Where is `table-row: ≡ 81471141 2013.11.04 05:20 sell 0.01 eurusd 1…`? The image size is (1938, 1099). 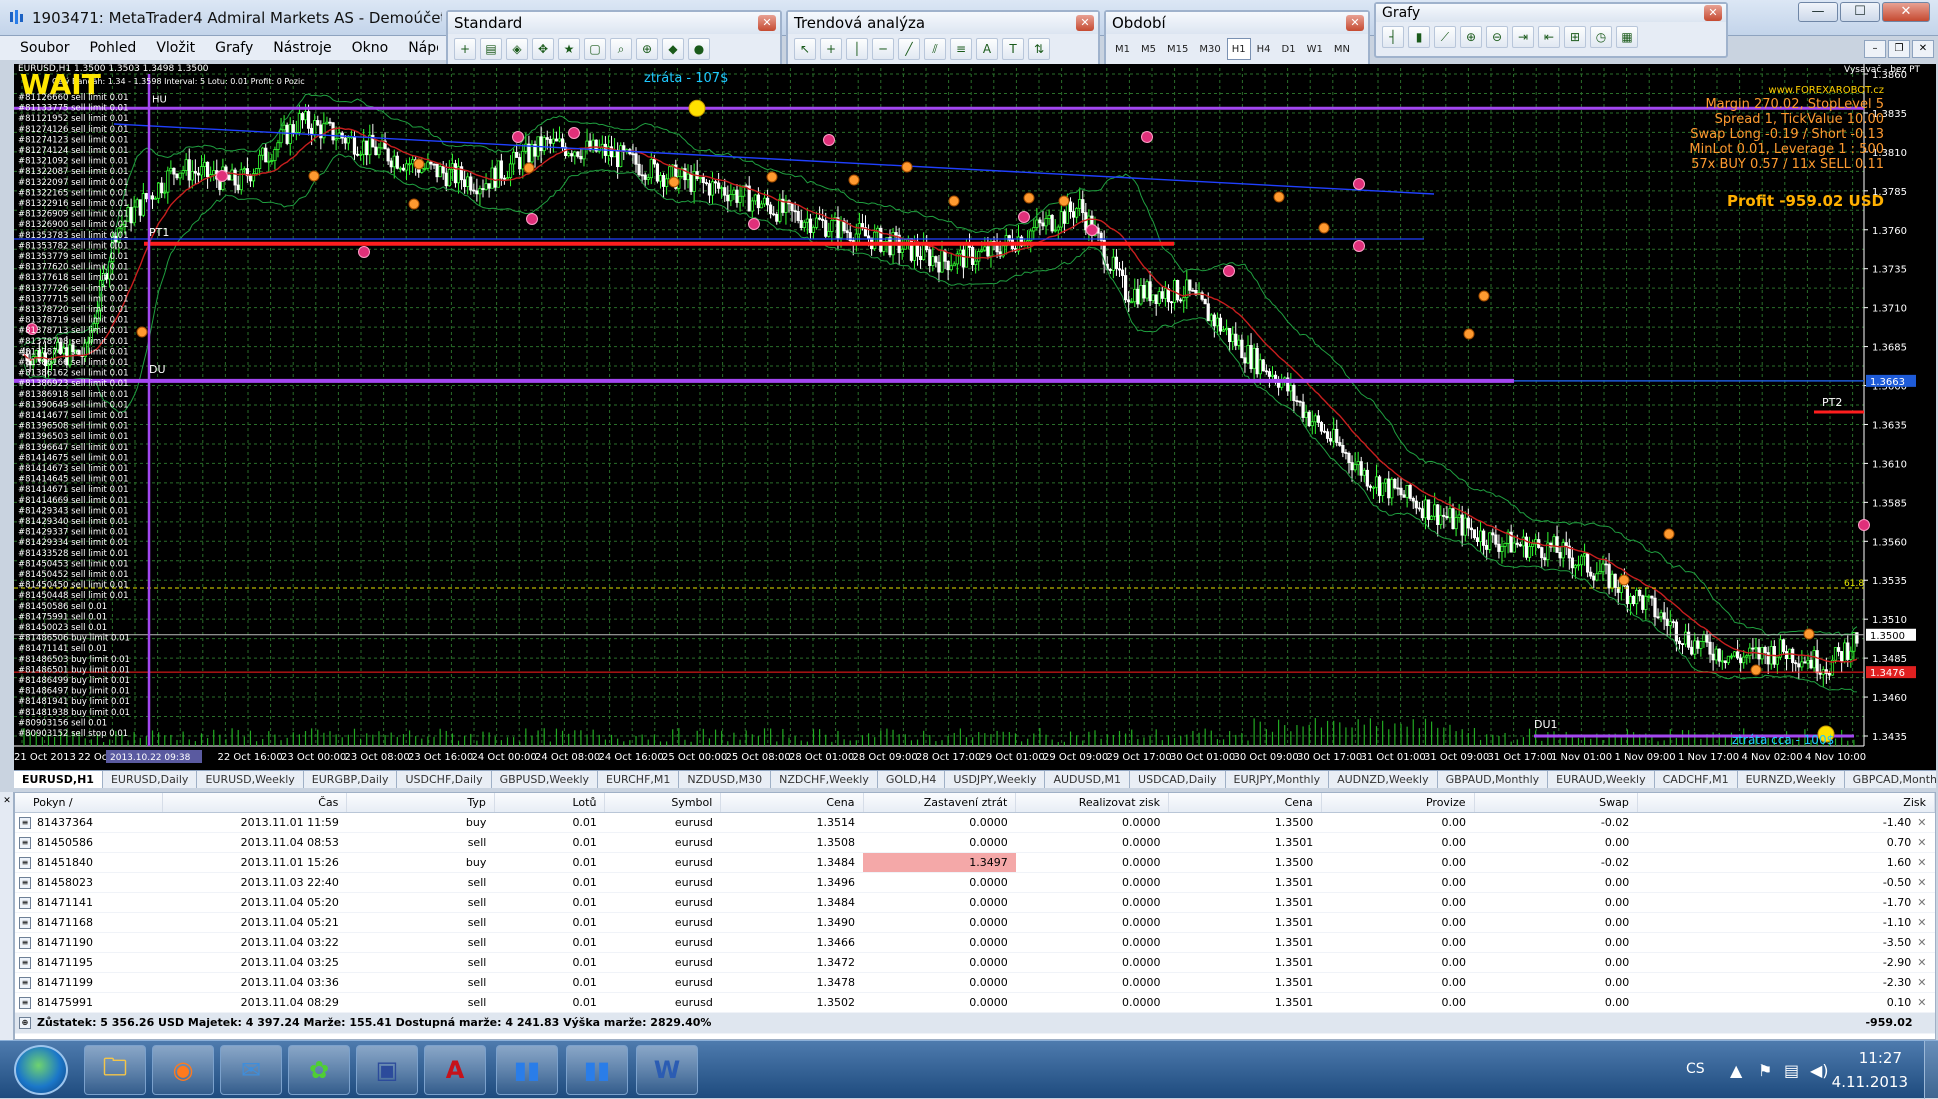 table-row: ≡ 81471141 2013.11.04 05:20 sell 0.01 eurusd 1… is located at coordinates (975, 902).